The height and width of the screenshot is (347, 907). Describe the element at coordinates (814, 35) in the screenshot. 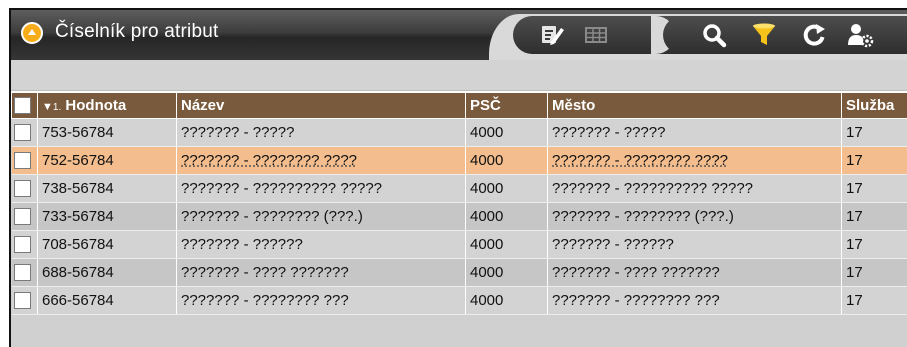

I see `refresh-icon` at that location.